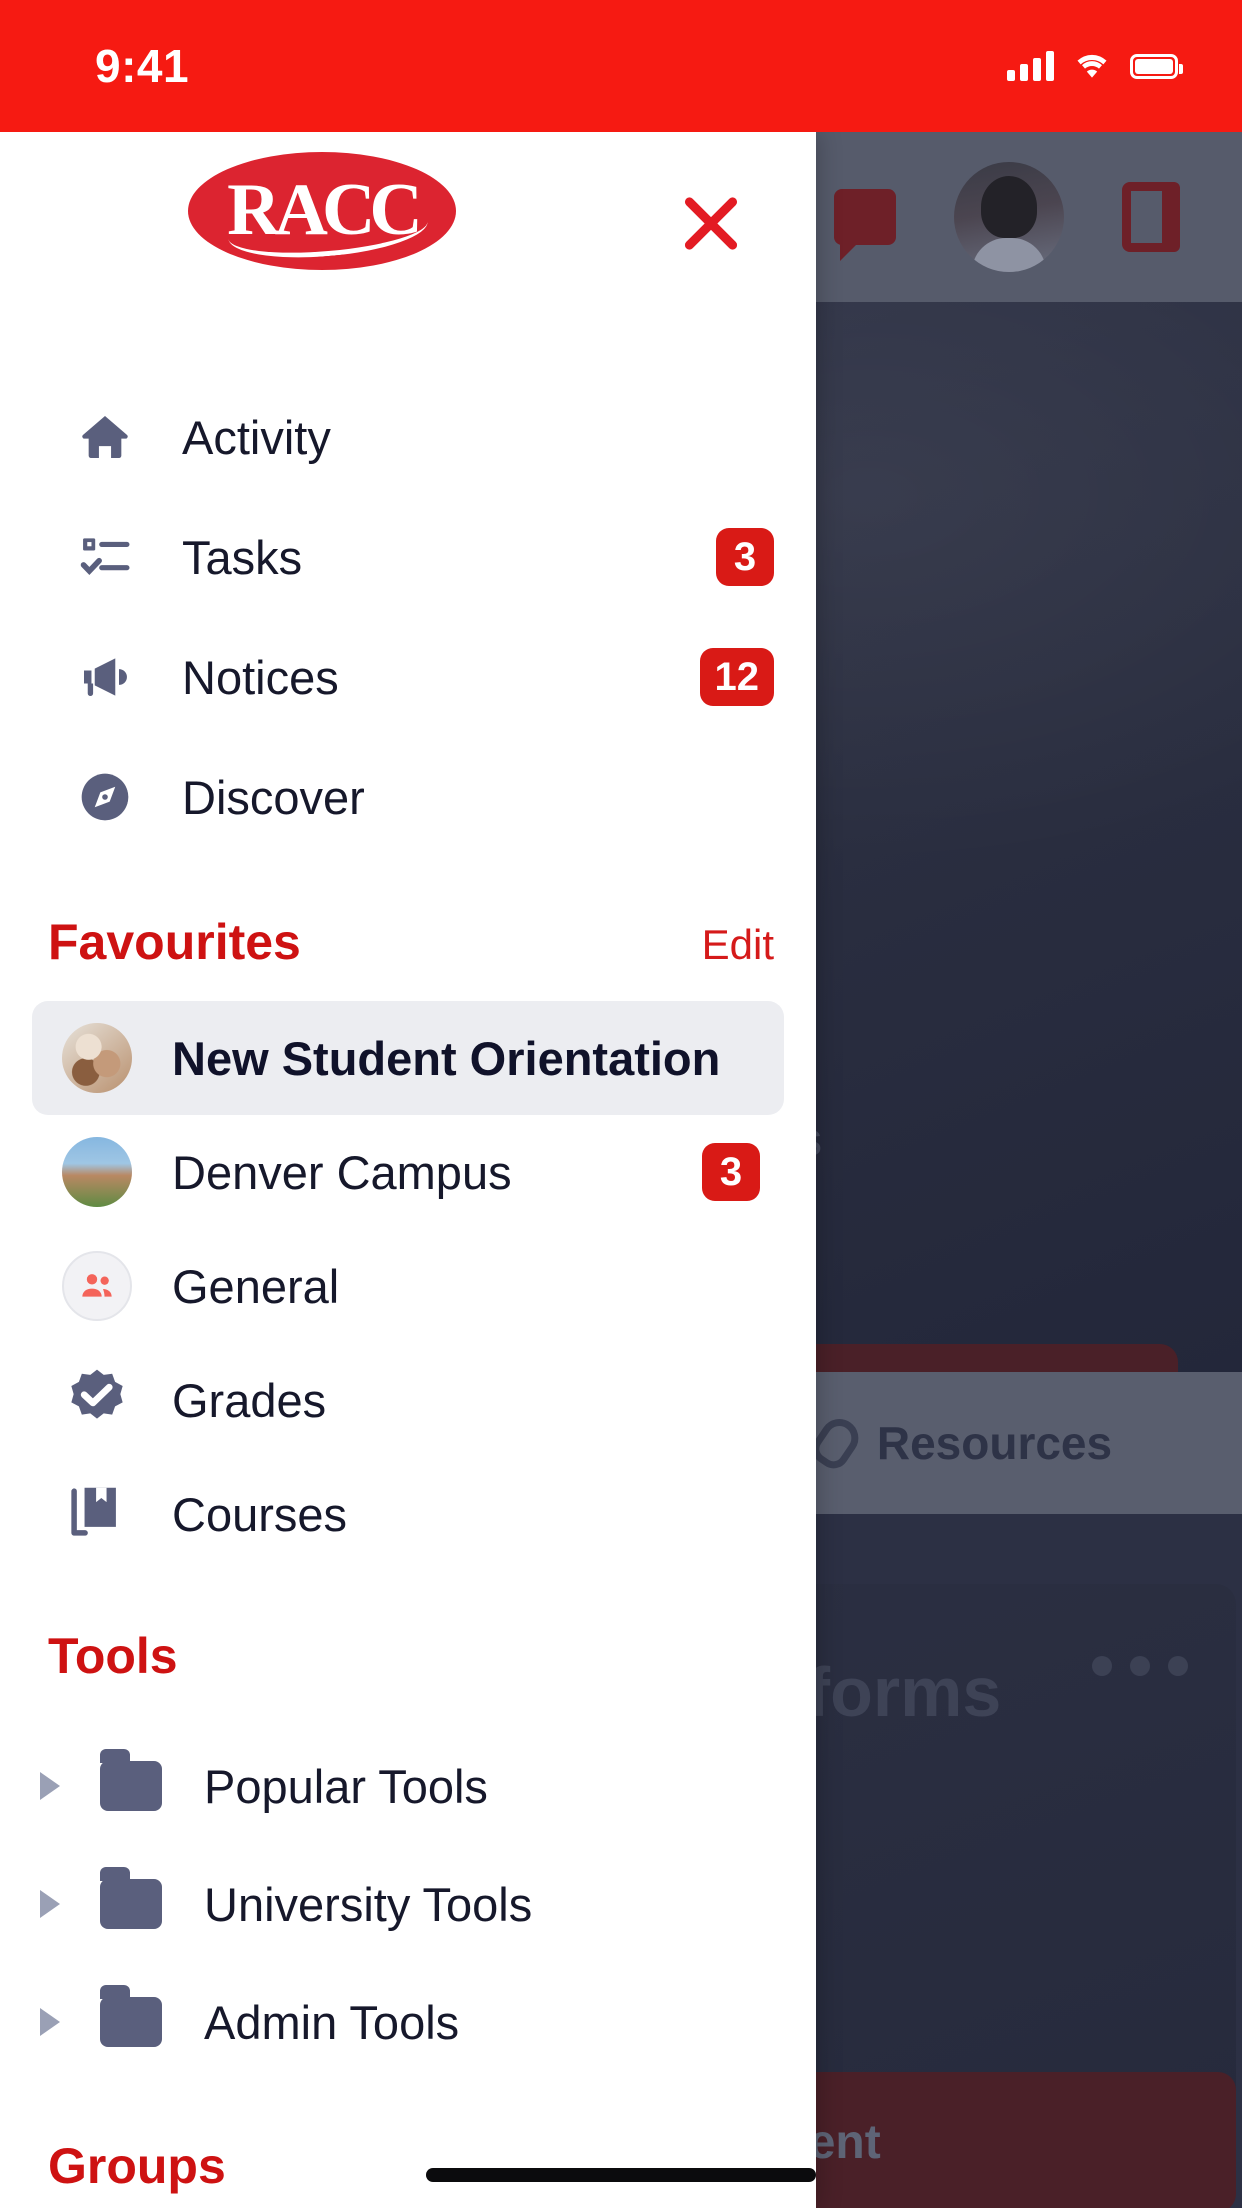 Image resolution: width=1242 pixels, height=2208 pixels. Describe the element at coordinates (105, 437) in the screenshot. I see `home-icon` at that location.